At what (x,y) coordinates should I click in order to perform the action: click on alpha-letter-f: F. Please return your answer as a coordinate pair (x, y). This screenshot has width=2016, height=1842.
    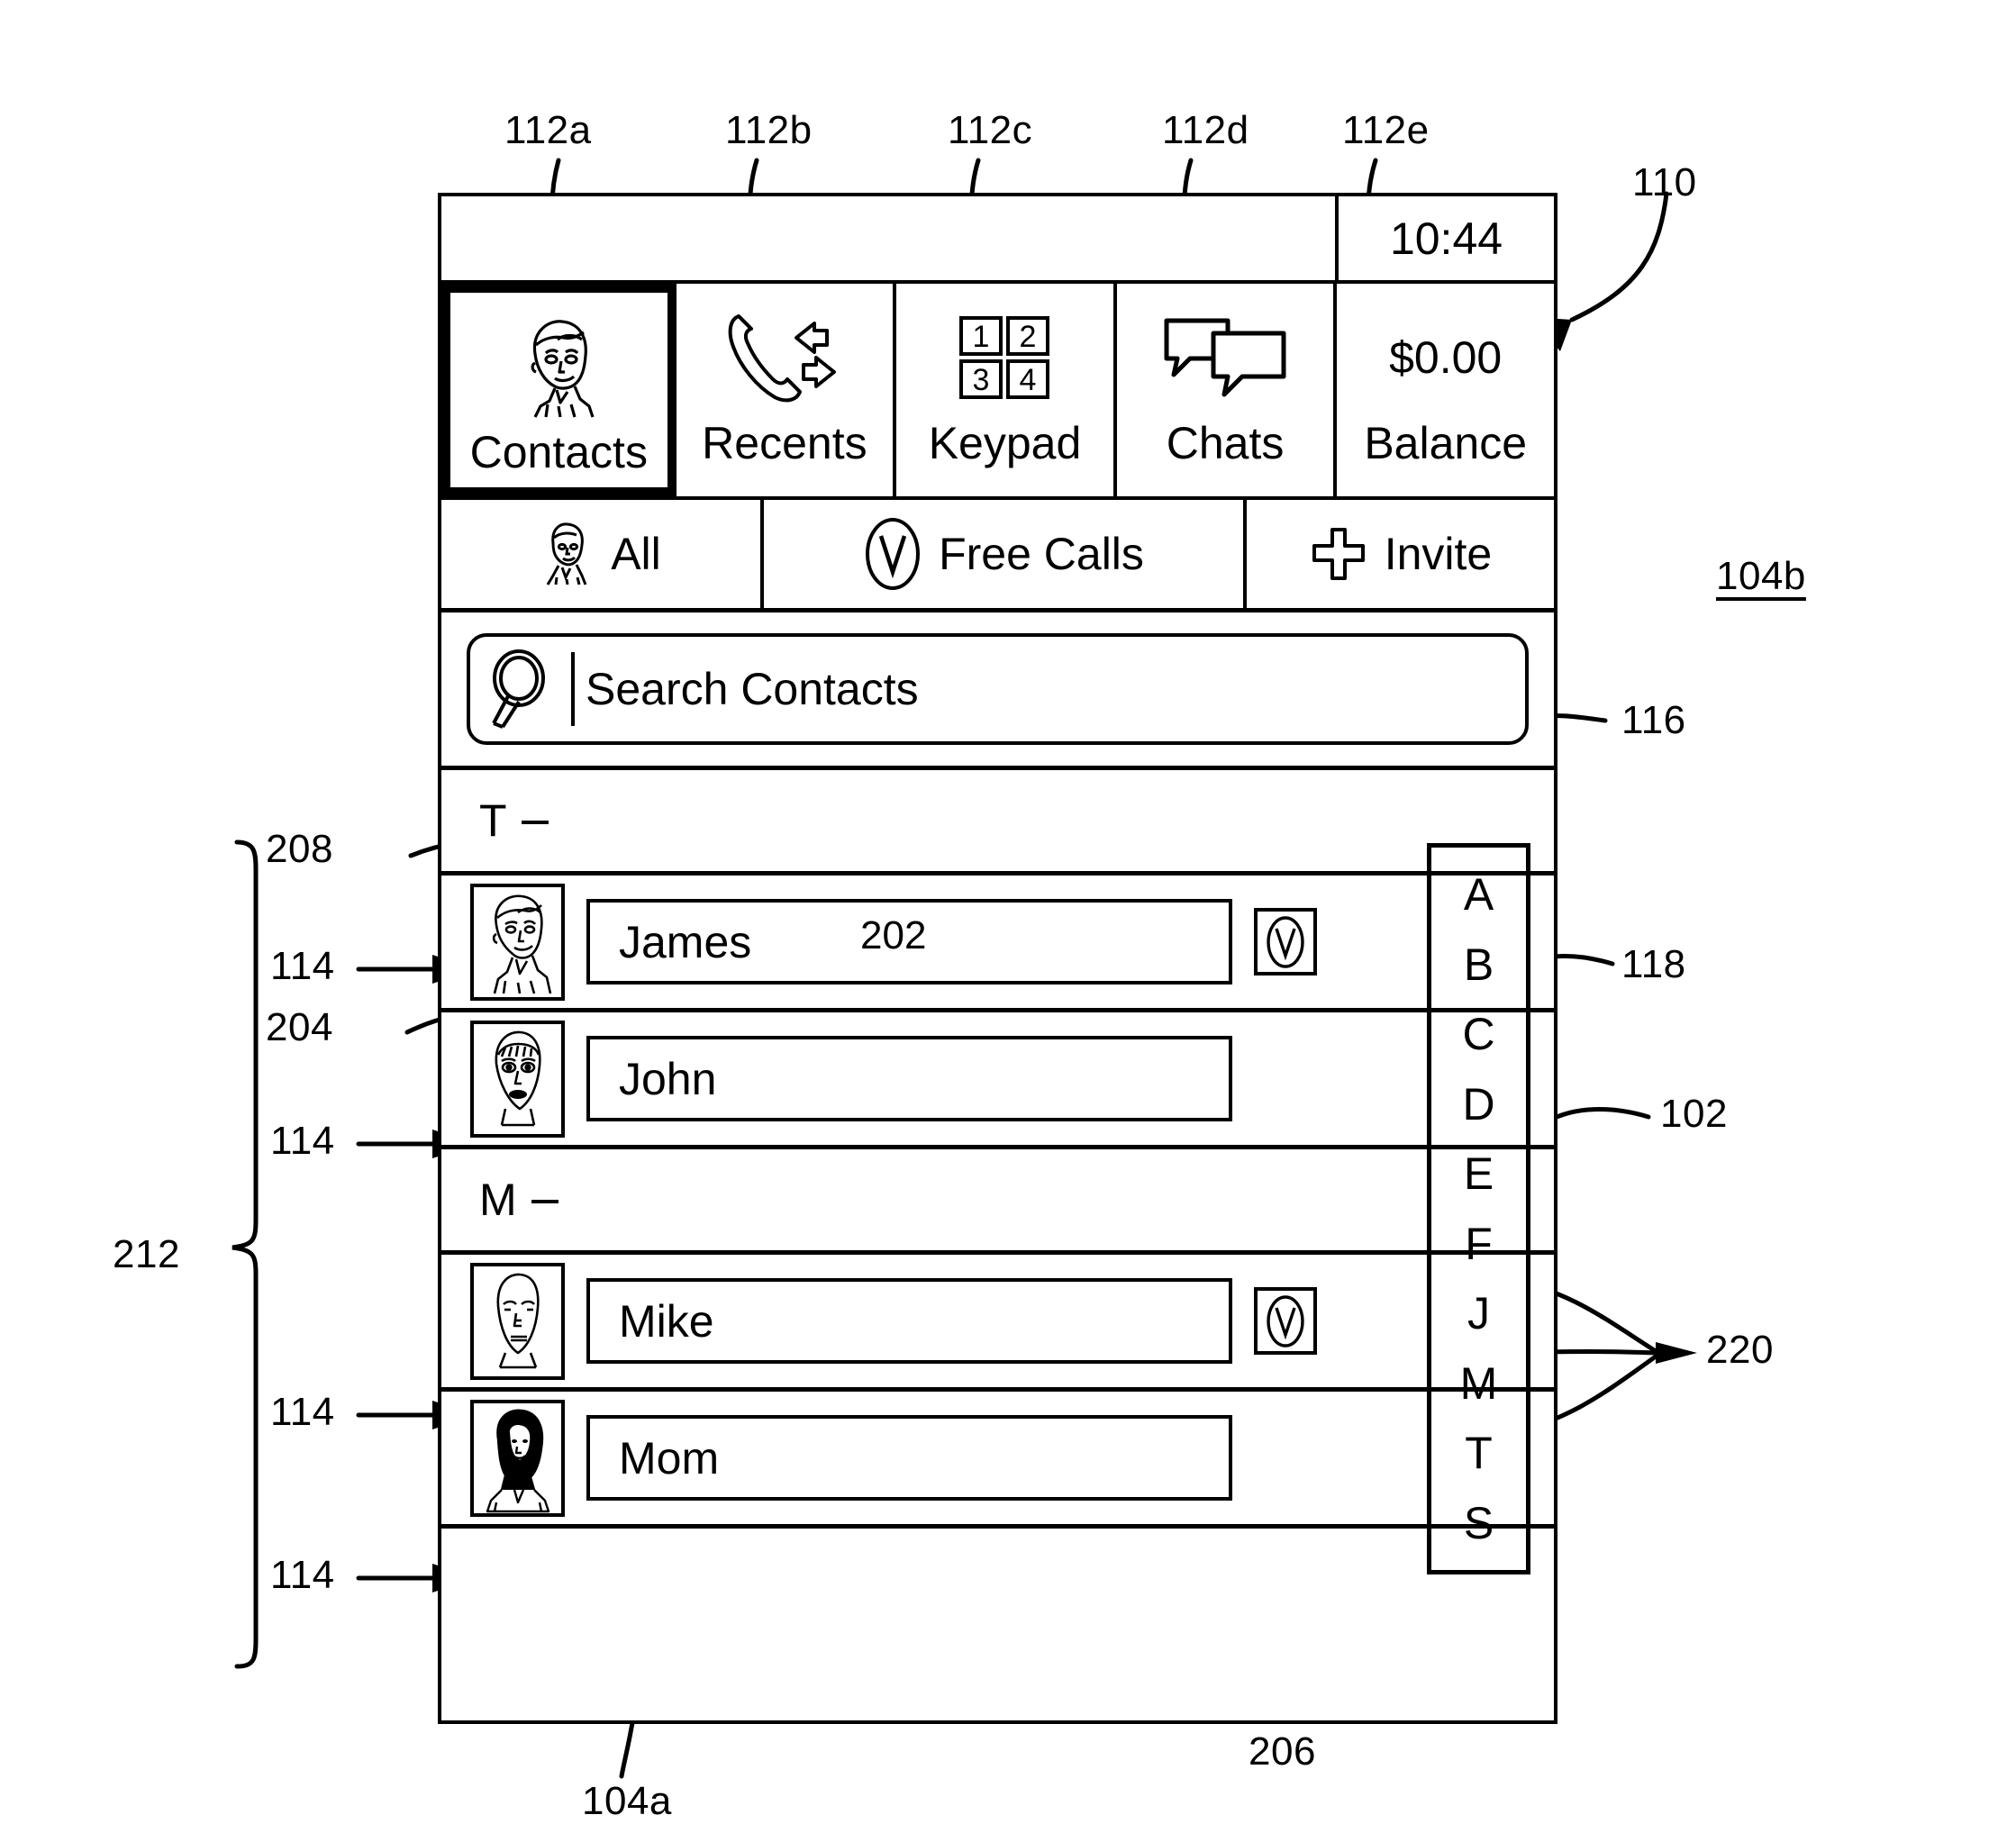
    Looking at the image, I should click on (1479, 1243).